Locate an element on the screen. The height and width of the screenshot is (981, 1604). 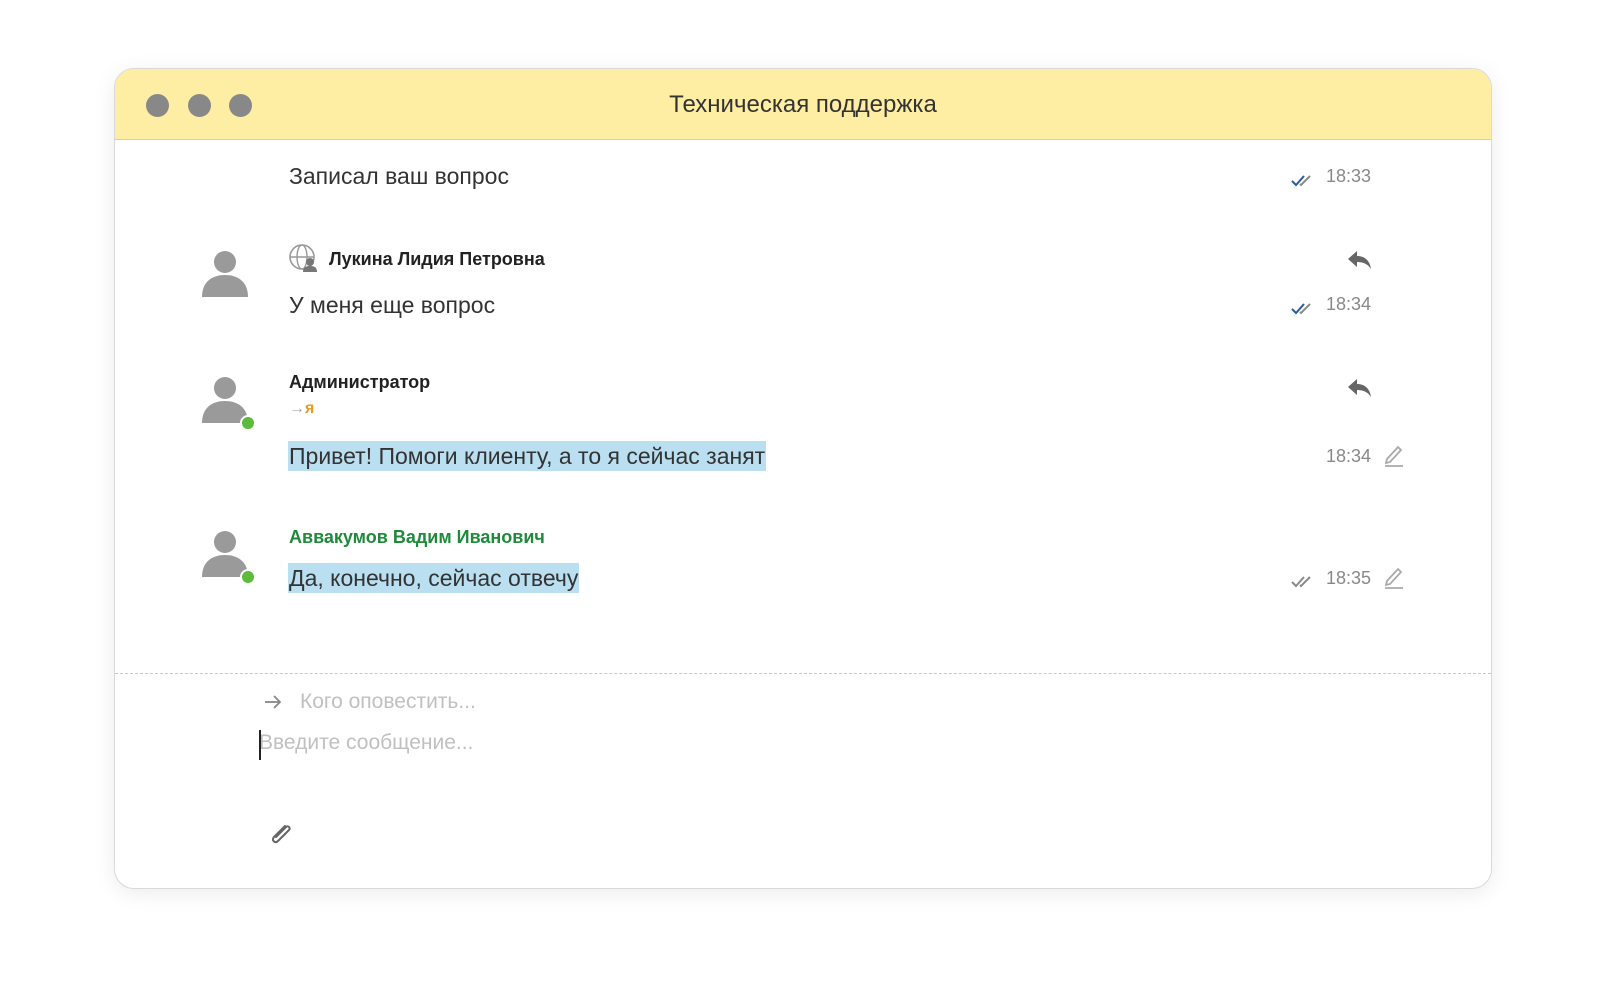
user-avatar-icon is located at coordinates (225, 273).